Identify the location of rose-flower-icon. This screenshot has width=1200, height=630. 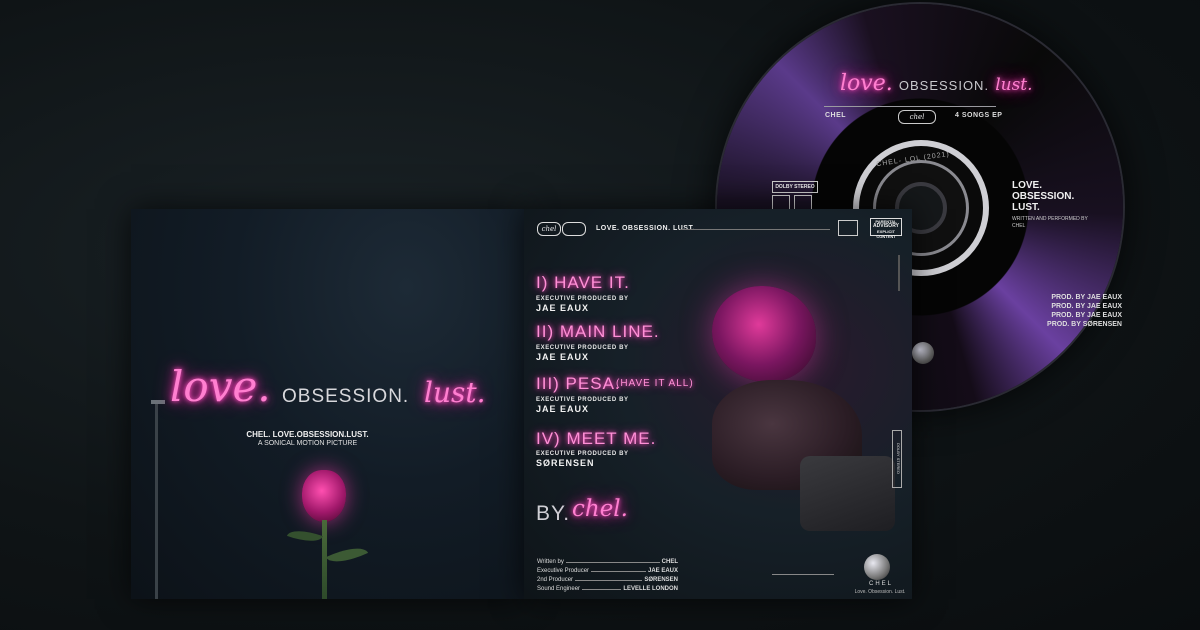
(324, 496).